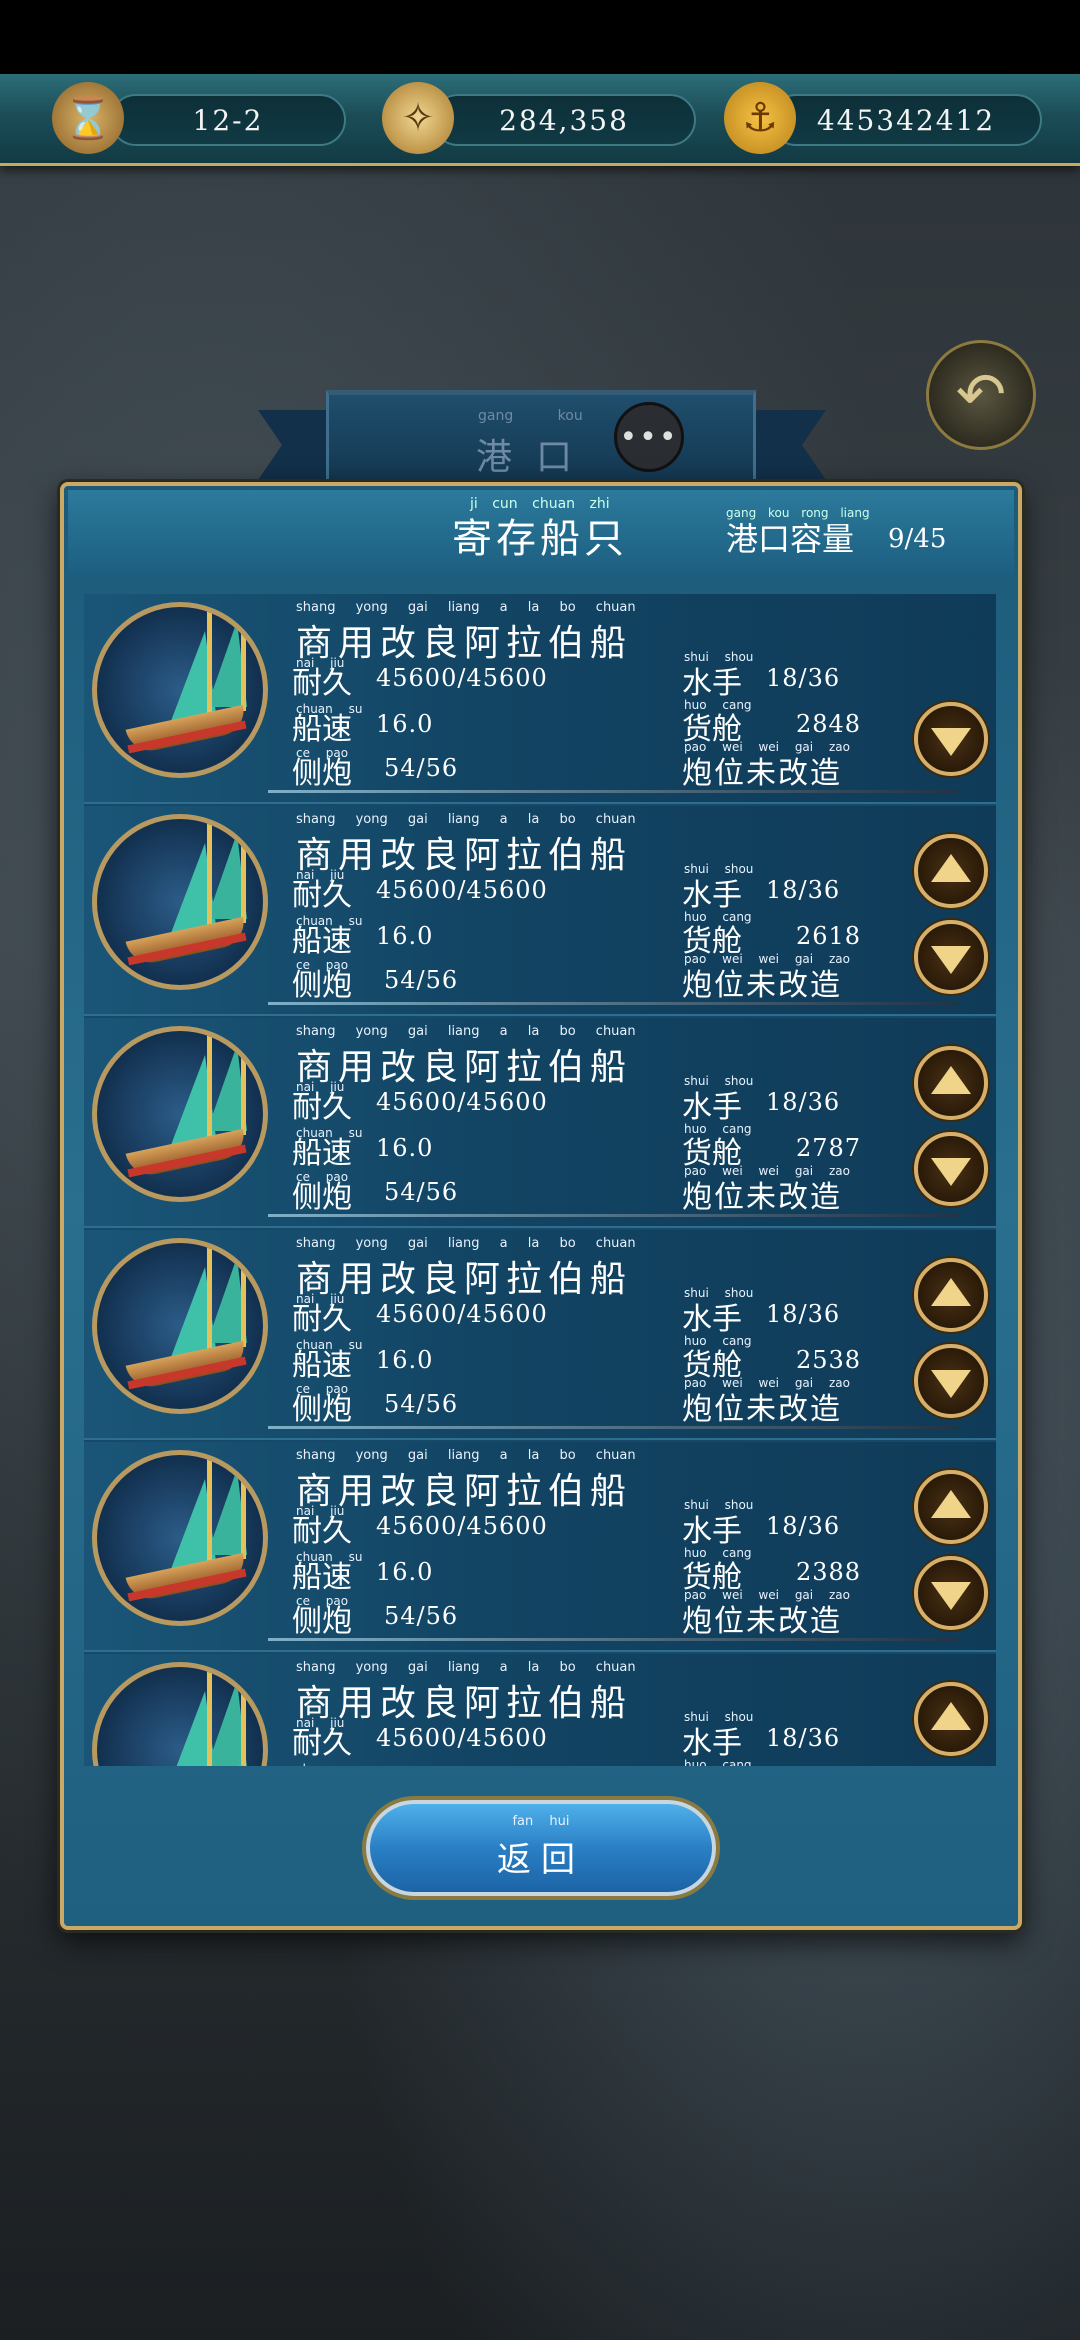  I want to click on gold-display: 445342412, so click(906, 120).